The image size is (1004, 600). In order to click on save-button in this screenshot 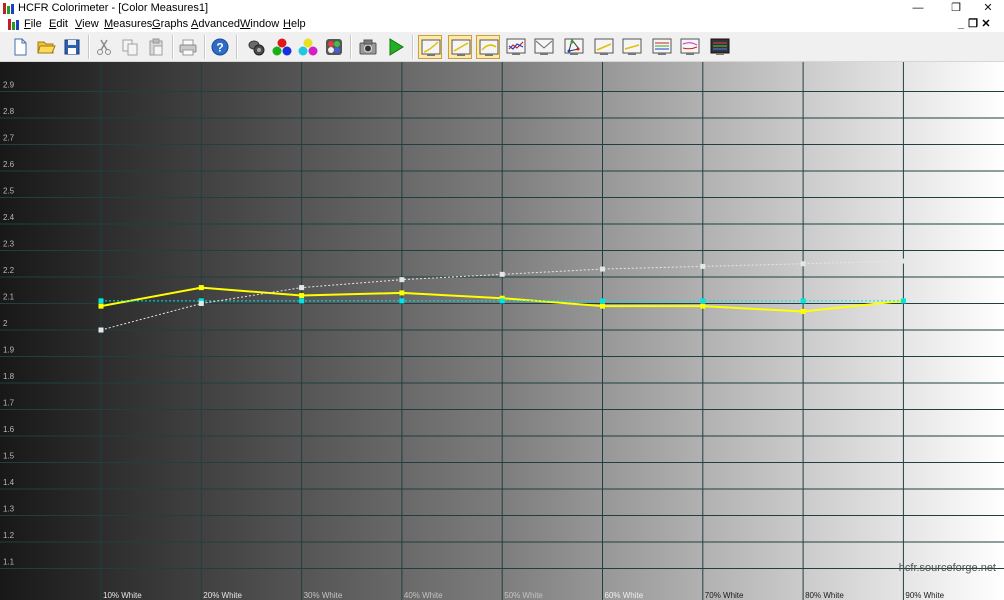, I will do `click(72, 47)`.